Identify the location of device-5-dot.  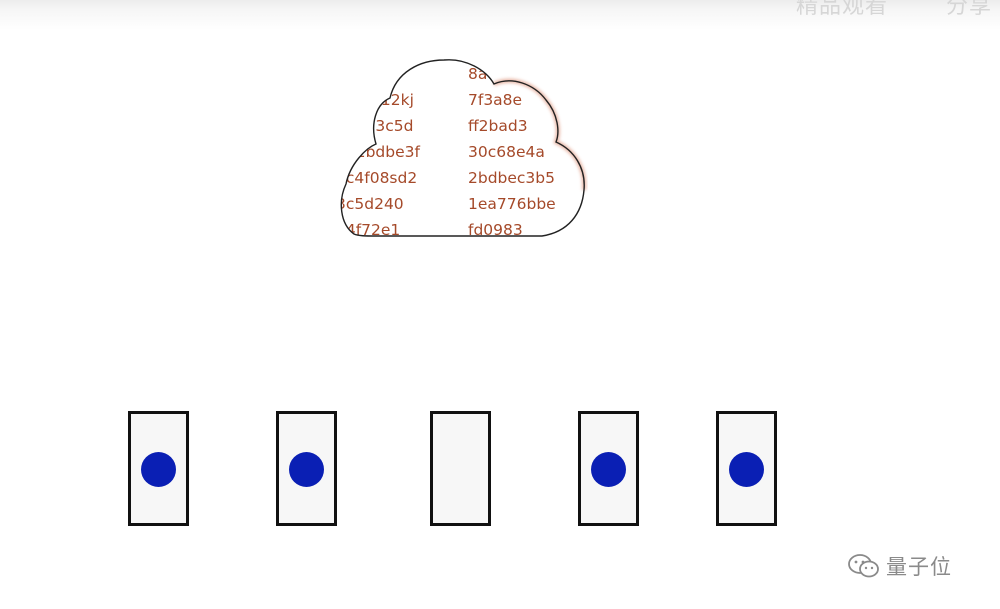
(746, 469).